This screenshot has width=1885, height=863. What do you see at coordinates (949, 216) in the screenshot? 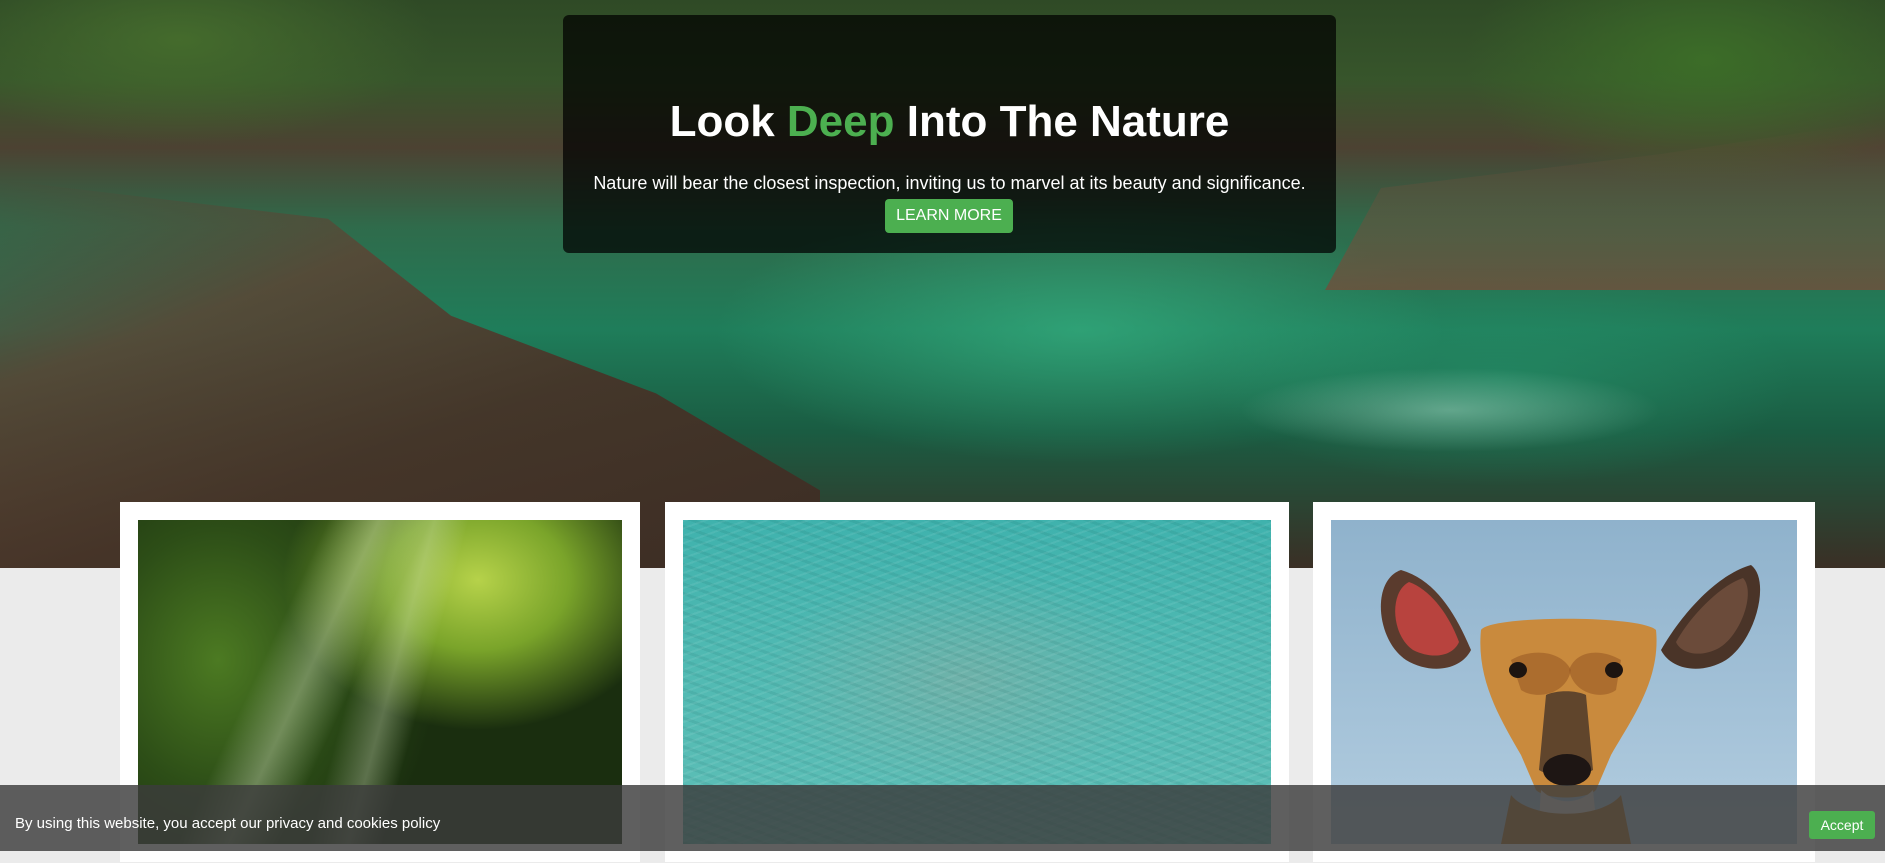
I see `learn-more-button: LEARN MORE` at bounding box center [949, 216].